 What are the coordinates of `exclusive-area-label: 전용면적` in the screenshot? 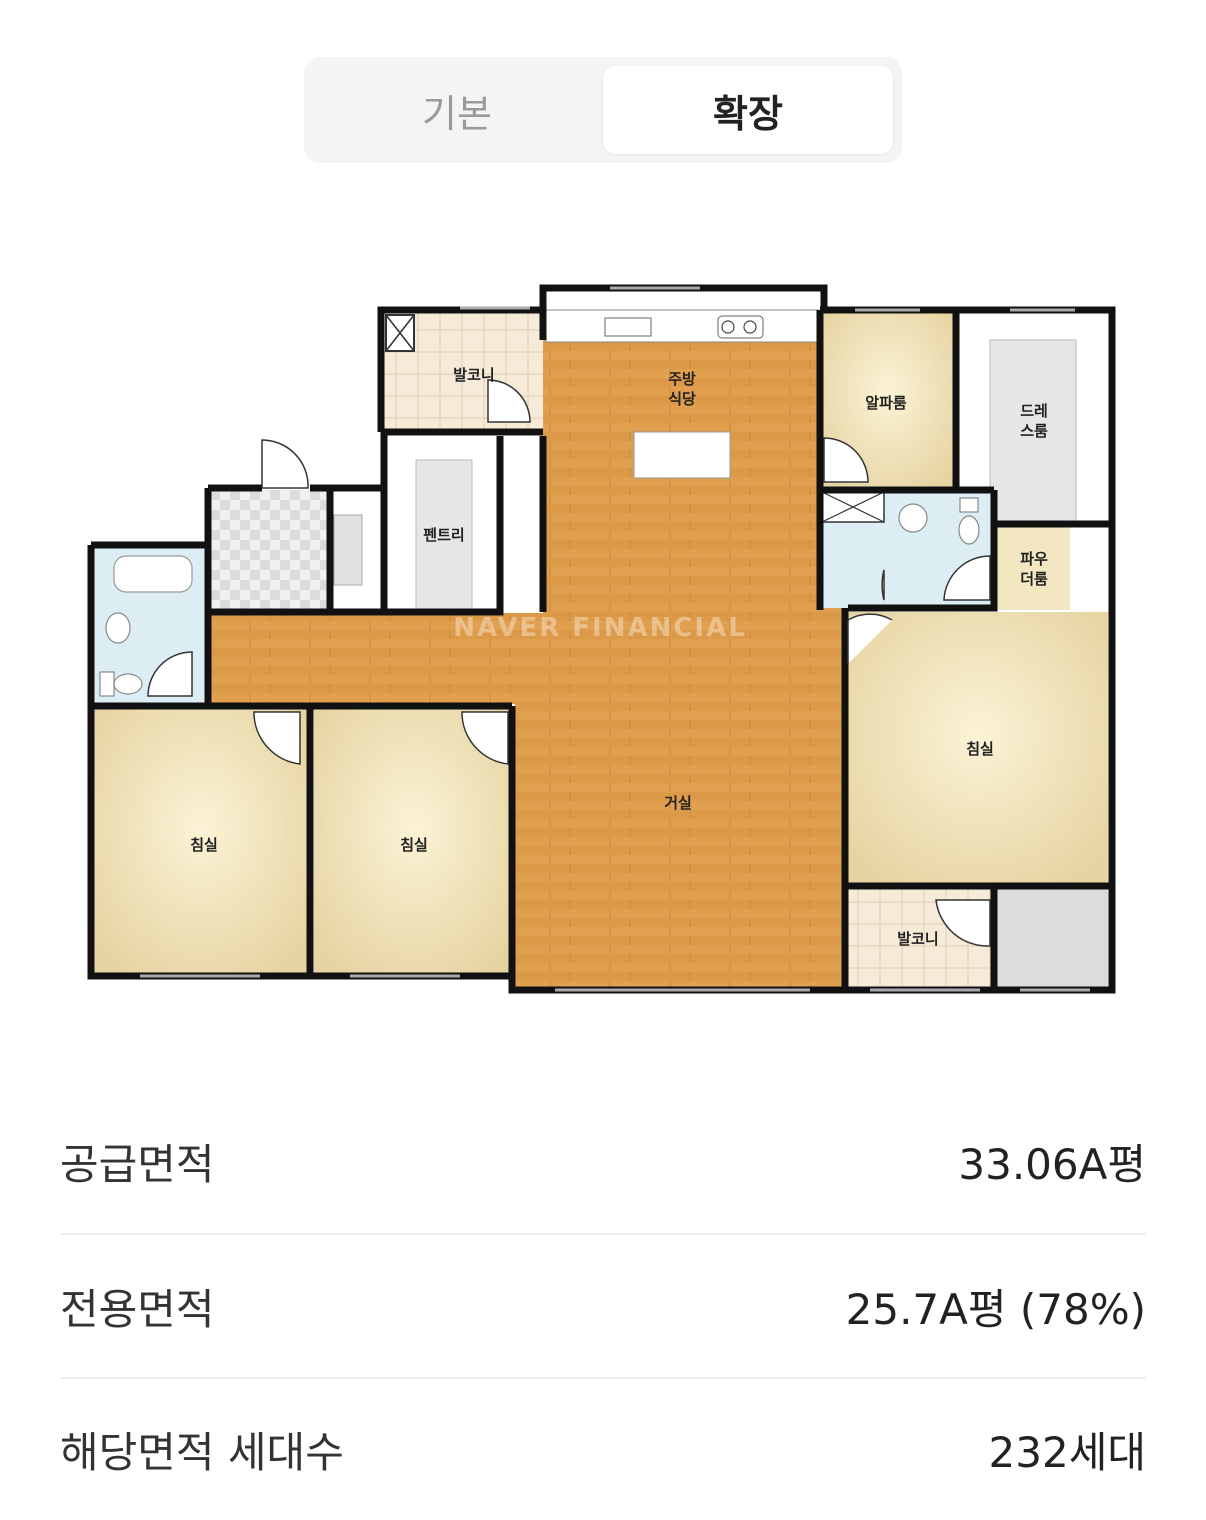 It's located at (137, 1309).